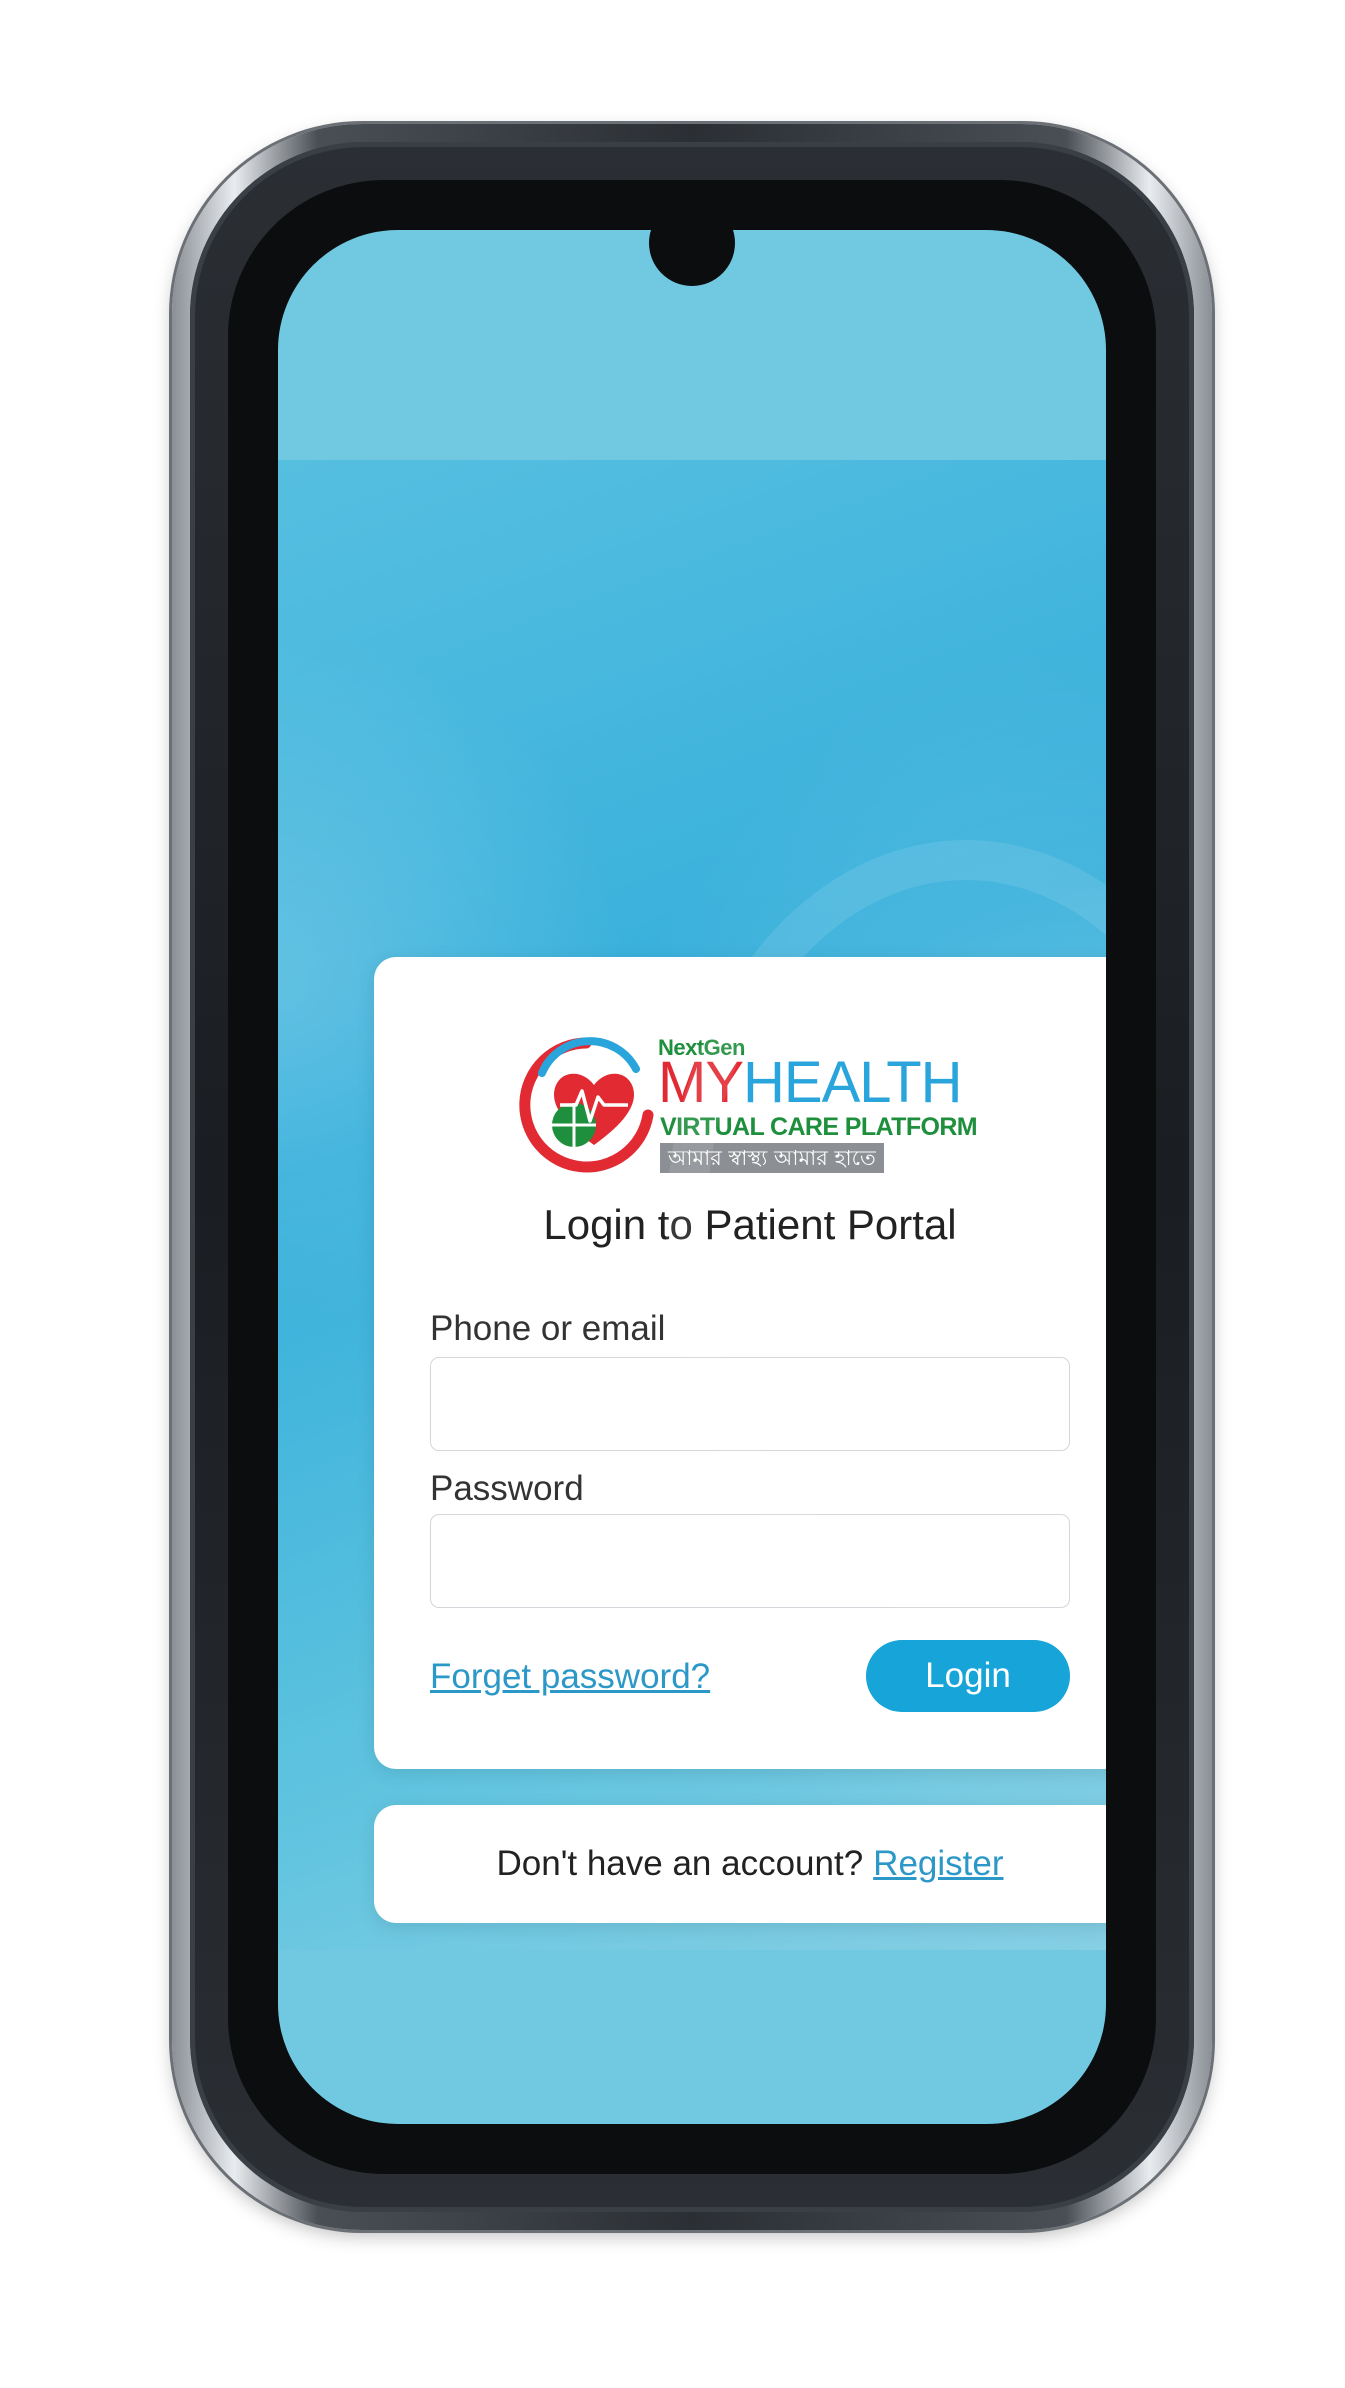 This screenshot has width=1345, height=2388. I want to click on phone-email-label: Phone or email, so click(548, 1328).